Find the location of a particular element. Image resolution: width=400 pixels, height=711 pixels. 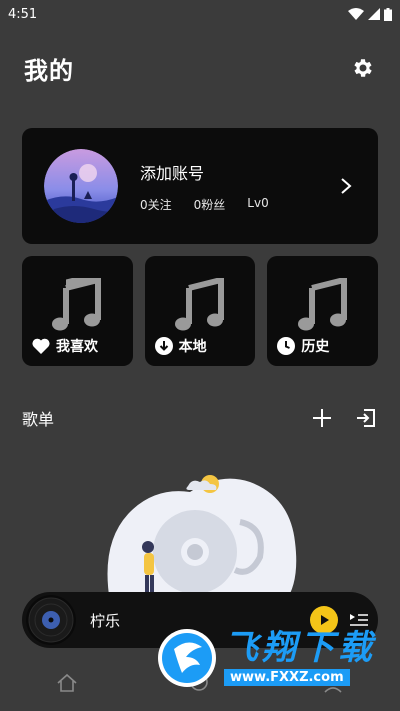

tile-label-local: 本地 is located at coordinates (180, 346).